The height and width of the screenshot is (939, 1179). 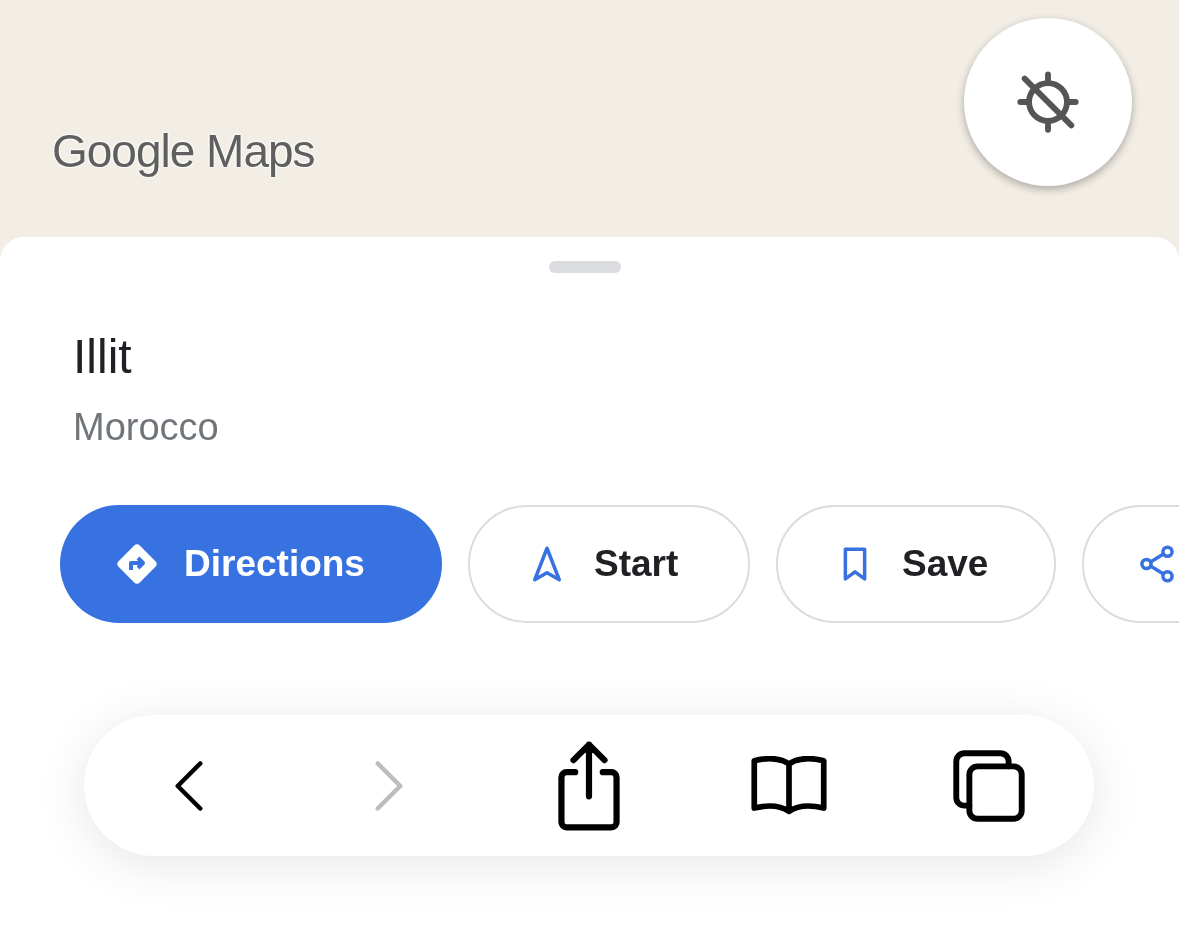 I want to click on map-logo: Google Maps, so click(x=183, y=151).